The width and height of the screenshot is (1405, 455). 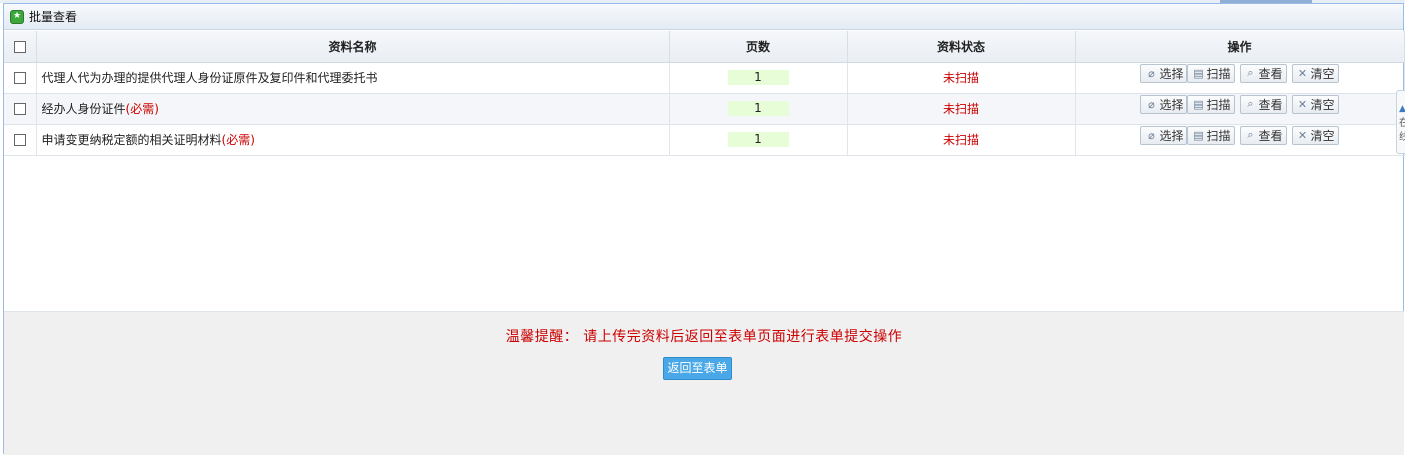 I want to click on header-status: 资料状态, so click(x=961, y=47).